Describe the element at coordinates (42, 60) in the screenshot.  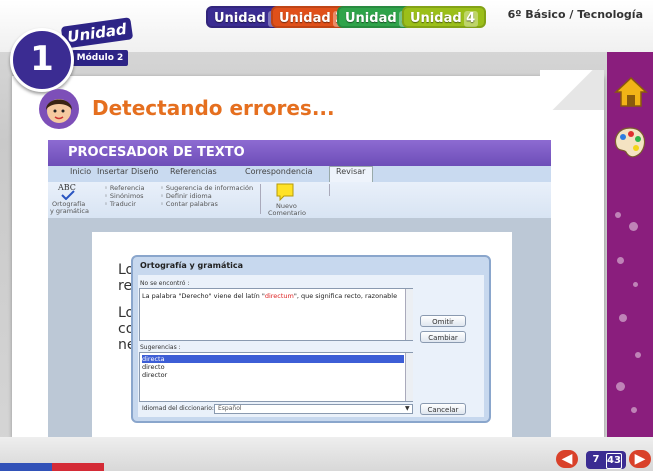
I see `unit-number-badge: 1` at that location.